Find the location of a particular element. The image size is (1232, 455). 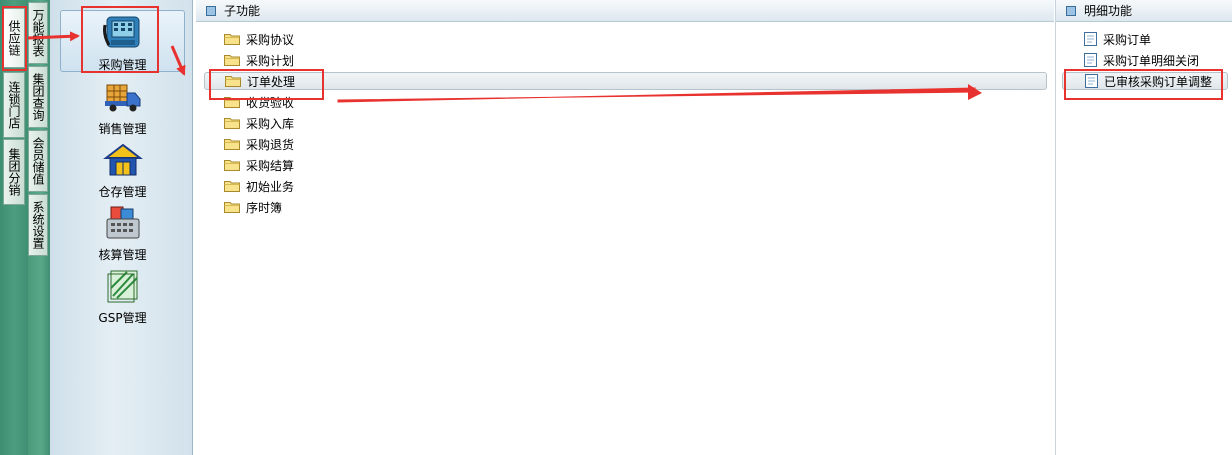

module-gsp: GSP管理 is located at coordinates (122, 295).